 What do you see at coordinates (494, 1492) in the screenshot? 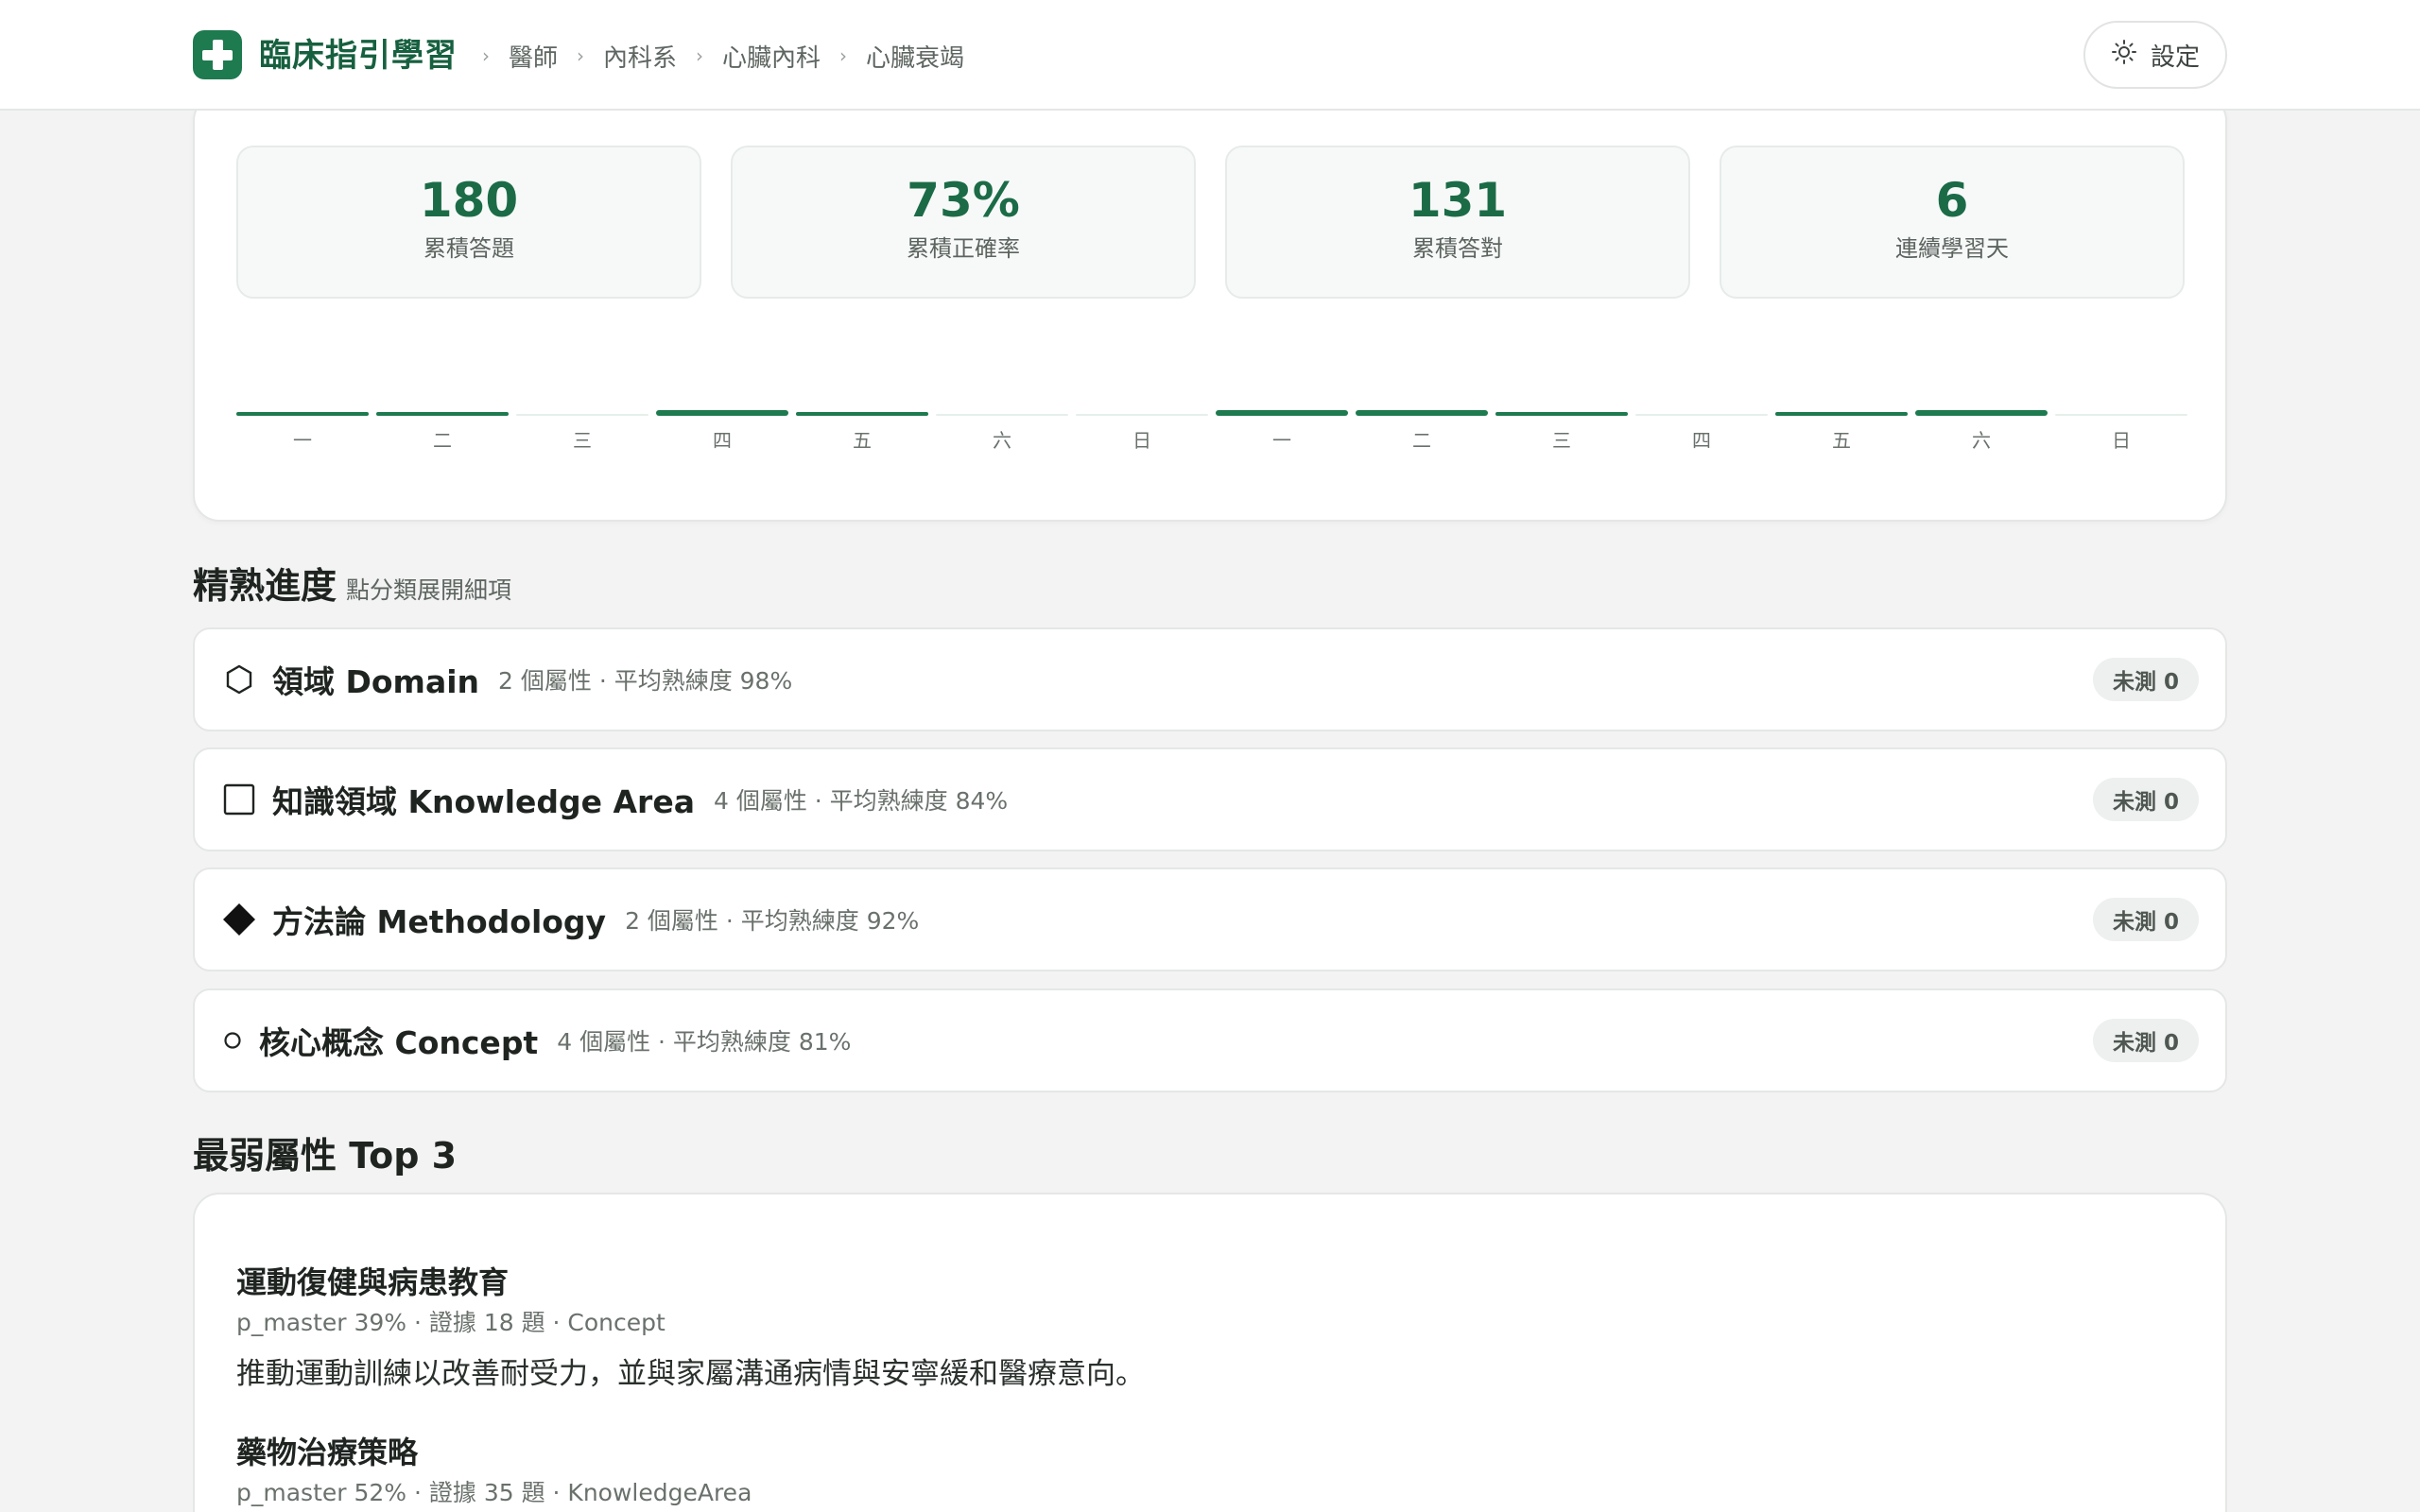
I see `weak-attribute-meta: p_master 52% · 證據 35 題 · KnowledgeArea` at bounding box center [494, 1492].